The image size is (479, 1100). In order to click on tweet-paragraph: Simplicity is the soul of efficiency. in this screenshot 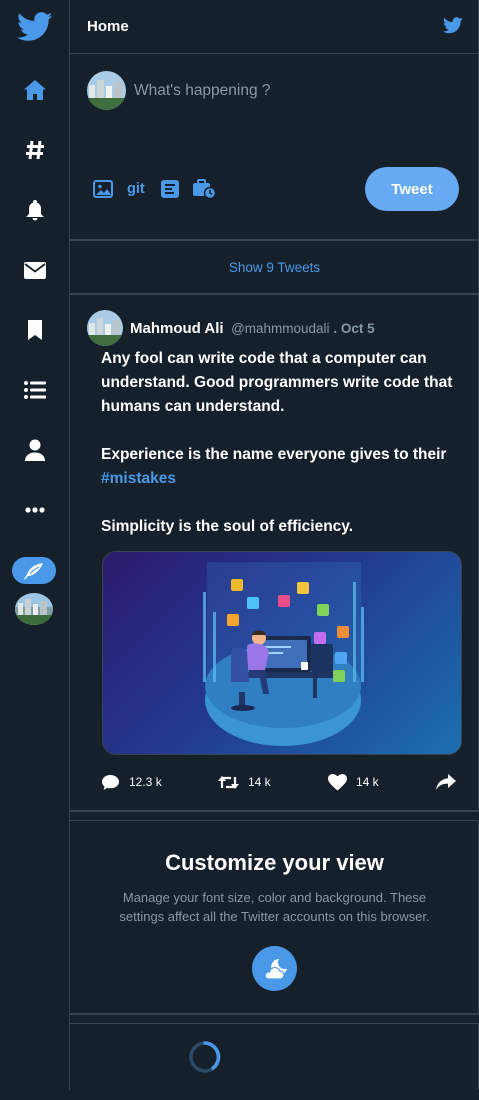, I will do `click(227, 526)`.